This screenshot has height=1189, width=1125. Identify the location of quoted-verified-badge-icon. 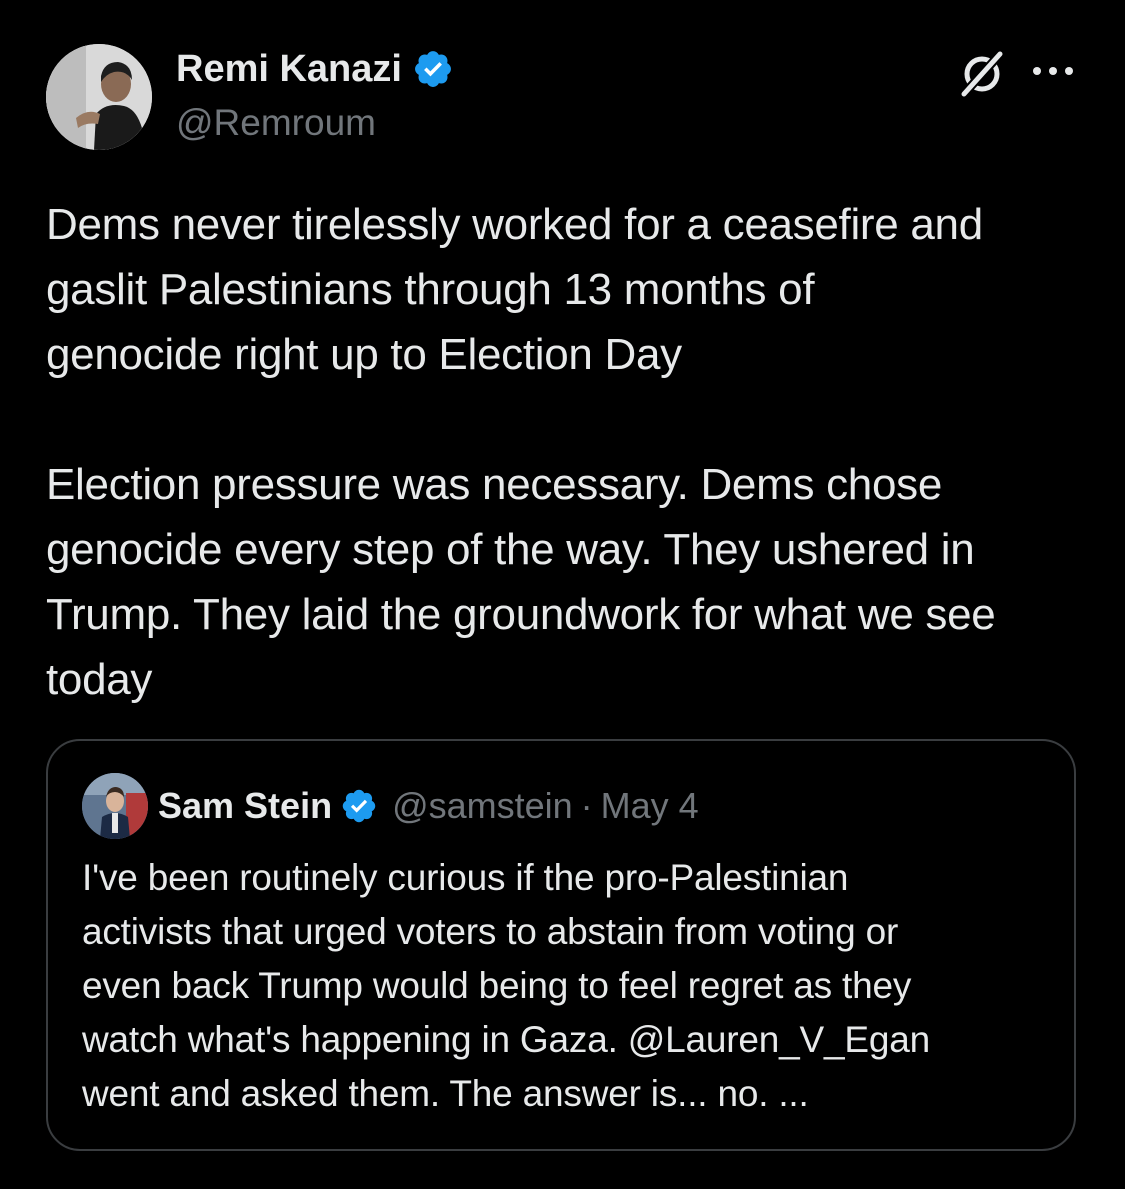
(359, 806).